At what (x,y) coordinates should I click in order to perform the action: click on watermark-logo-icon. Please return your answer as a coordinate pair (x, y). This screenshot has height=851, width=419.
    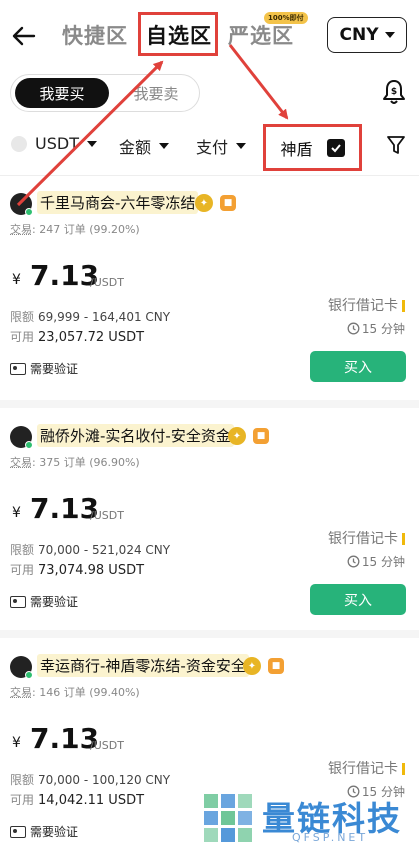
    Looking at the image, I should click on (228, 818).